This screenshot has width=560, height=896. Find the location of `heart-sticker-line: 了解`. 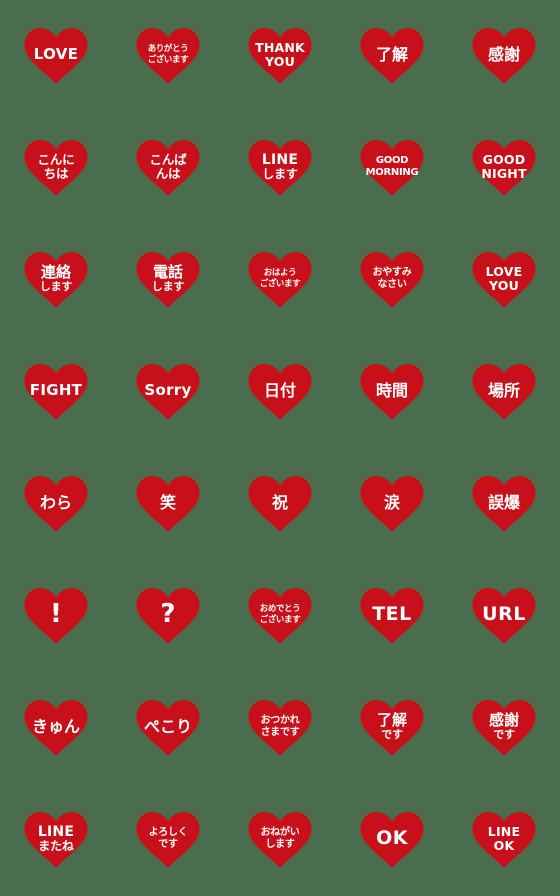

heart-sticker-line: 了解 is located at coordinates (391, 720).